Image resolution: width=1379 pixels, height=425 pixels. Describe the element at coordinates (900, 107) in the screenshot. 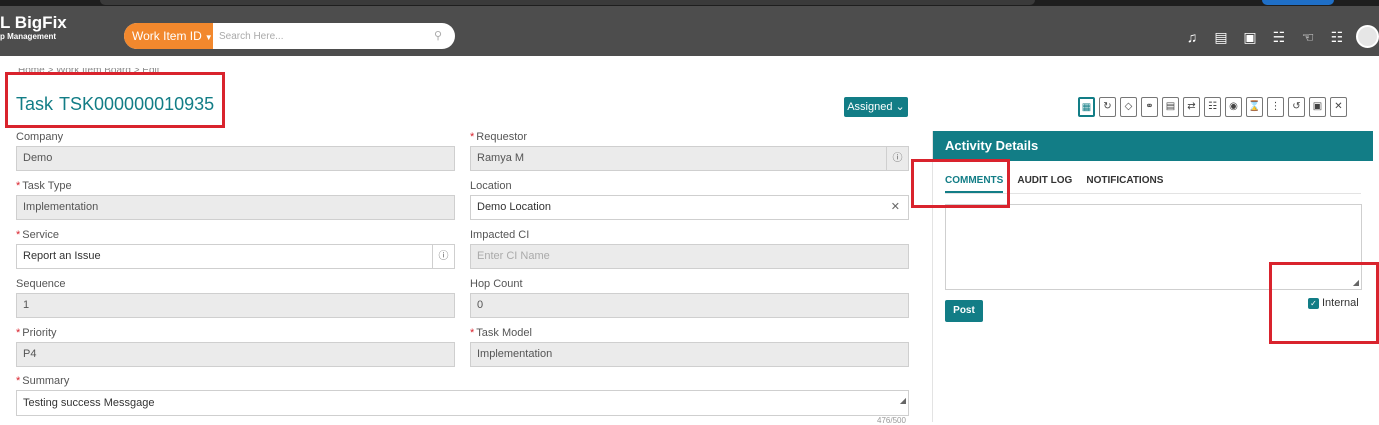

I see `chevron-down-icon: ⌄` at that location.